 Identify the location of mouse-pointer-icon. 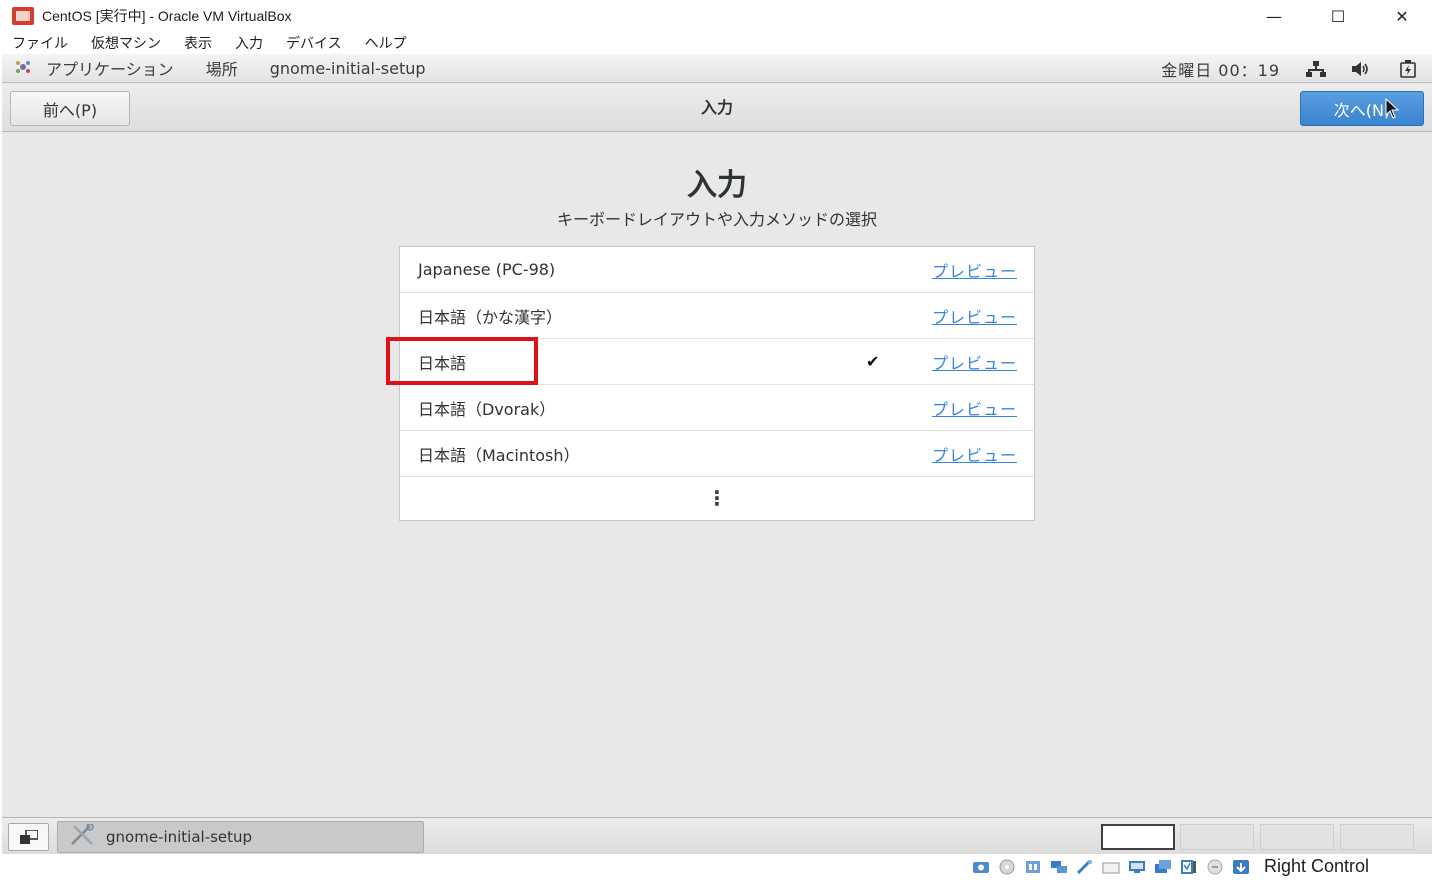
(1392, 108).